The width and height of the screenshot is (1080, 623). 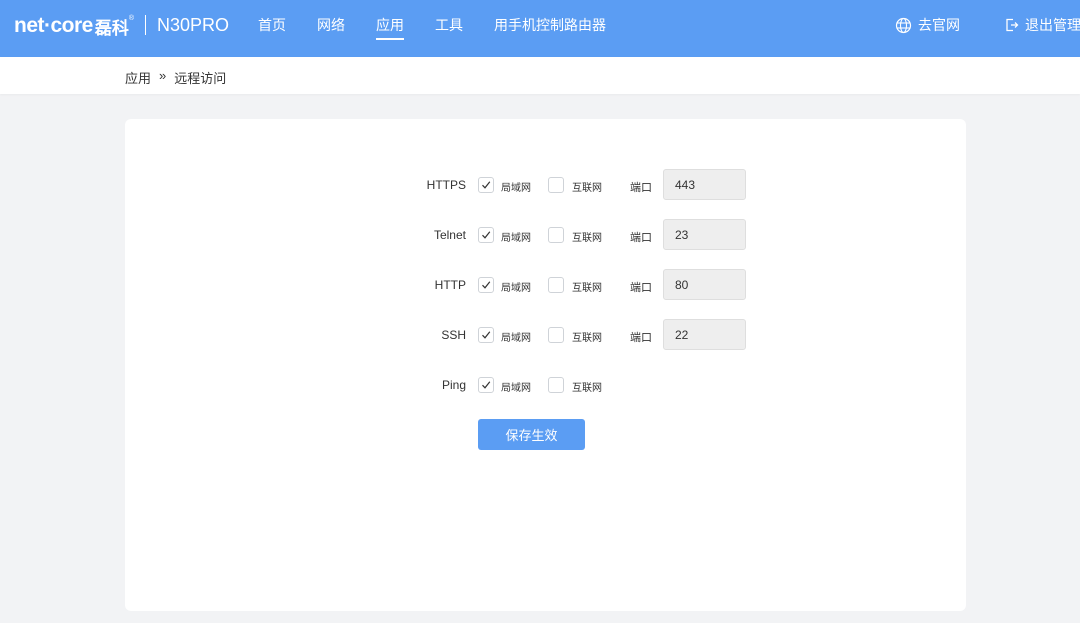 What do you see at coordinates (131, 18) in the screenshot?
I see `logo-registered-mark: ®` at bounding box center [131, 18].